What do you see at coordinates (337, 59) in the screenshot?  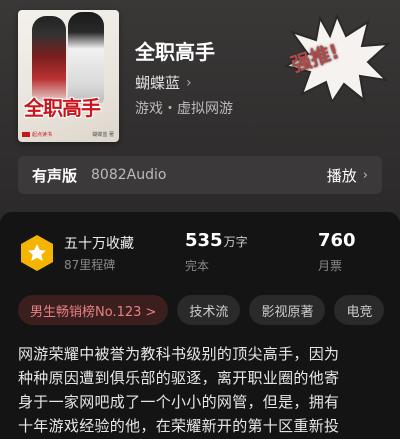 I see `recommend-stamp: 强推!` at bounding box center [337, 59].